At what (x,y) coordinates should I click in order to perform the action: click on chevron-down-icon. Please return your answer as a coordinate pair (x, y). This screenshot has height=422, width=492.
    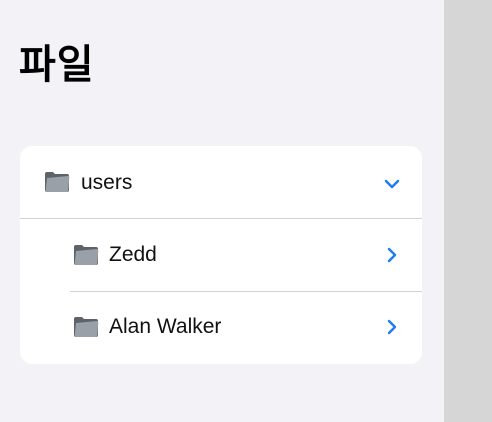
    Looking at the image, I should click on (392, 184).